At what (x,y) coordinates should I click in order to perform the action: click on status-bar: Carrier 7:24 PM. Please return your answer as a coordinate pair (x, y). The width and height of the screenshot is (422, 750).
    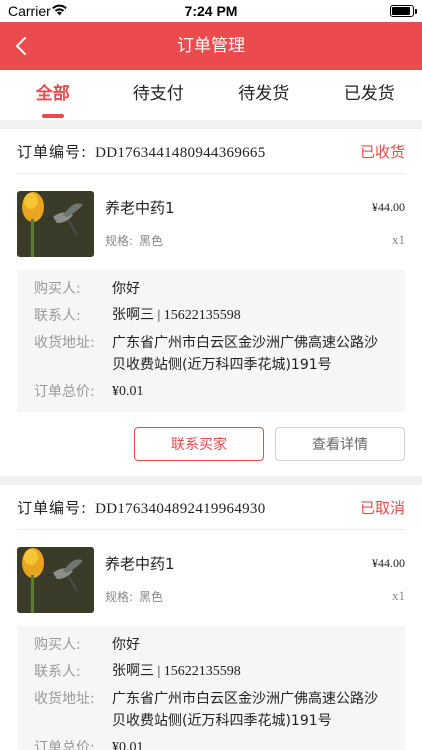
    Looking at the image, I should click on (211, 11).